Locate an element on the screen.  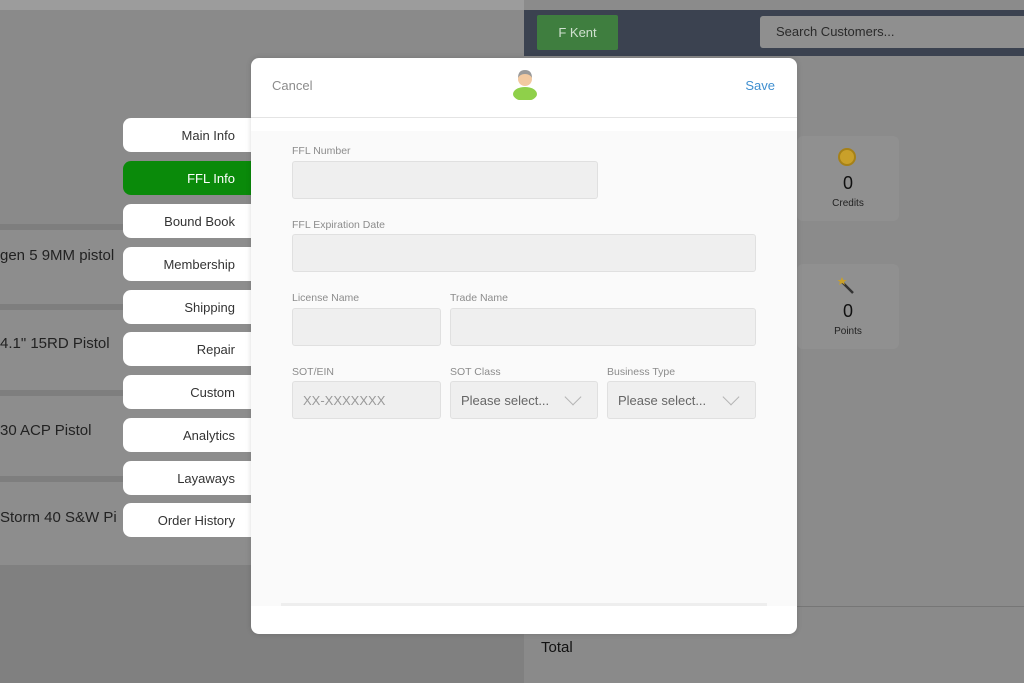
total-label: Total is located at coordinates (557, 647).